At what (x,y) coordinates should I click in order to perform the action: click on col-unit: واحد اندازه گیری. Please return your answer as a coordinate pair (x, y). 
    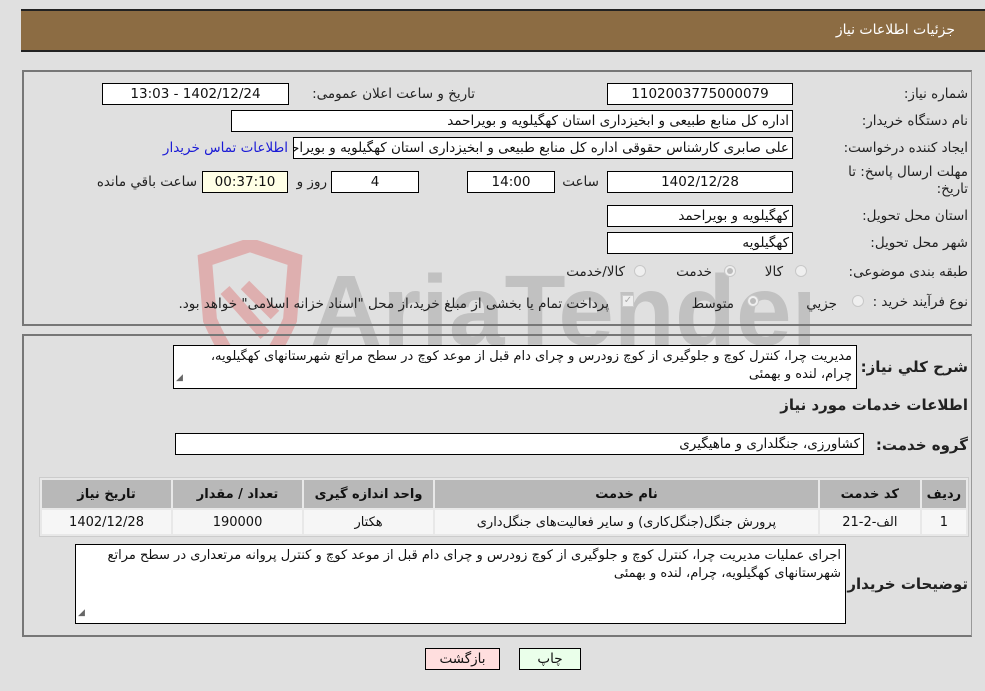
    Looking at the image, I should click on (369, 494).